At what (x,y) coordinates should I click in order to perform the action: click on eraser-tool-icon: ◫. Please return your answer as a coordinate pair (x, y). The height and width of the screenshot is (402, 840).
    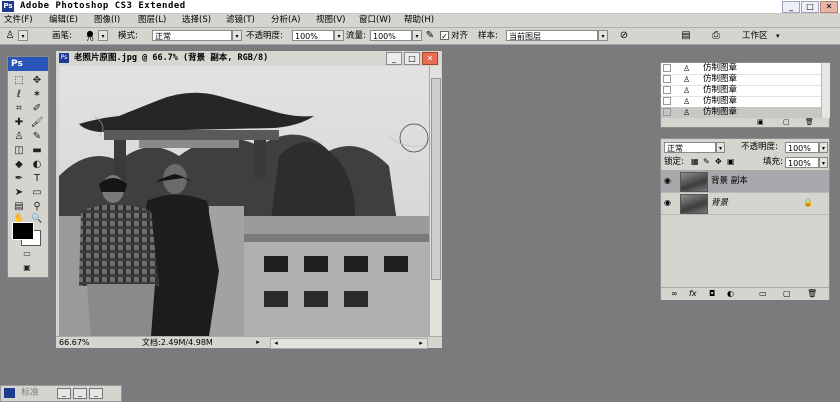
    Looking at the image, I should click on (19, 150).